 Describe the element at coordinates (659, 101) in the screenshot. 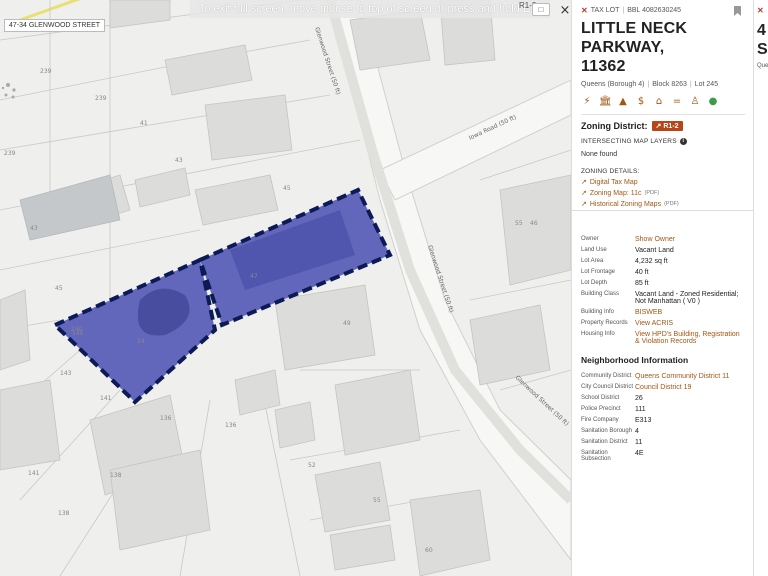

I see `home-icon: ⌂` at that location.